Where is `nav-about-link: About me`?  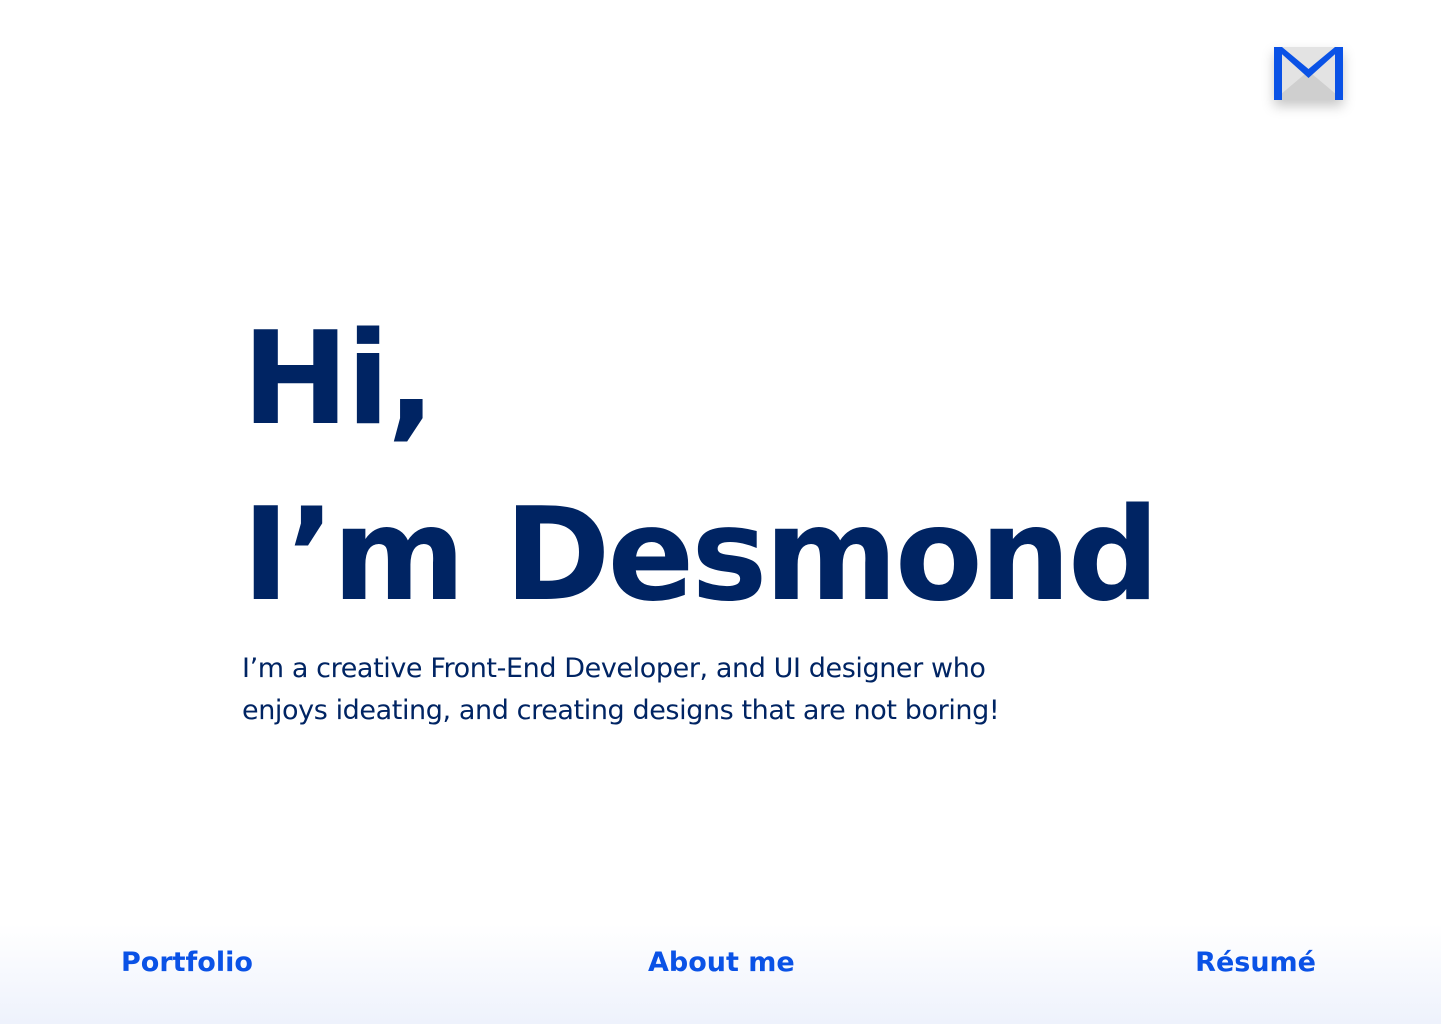 nav-about-link: About me is located at coordinates (721, 963).